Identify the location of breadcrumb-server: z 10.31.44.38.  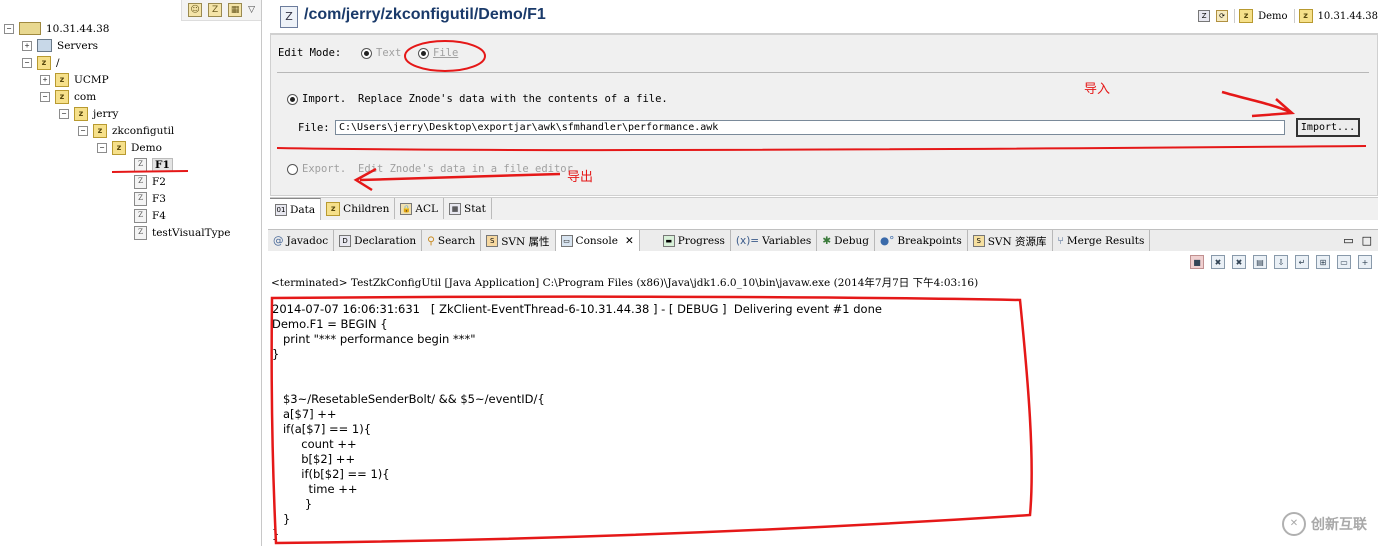
(1335, 16).